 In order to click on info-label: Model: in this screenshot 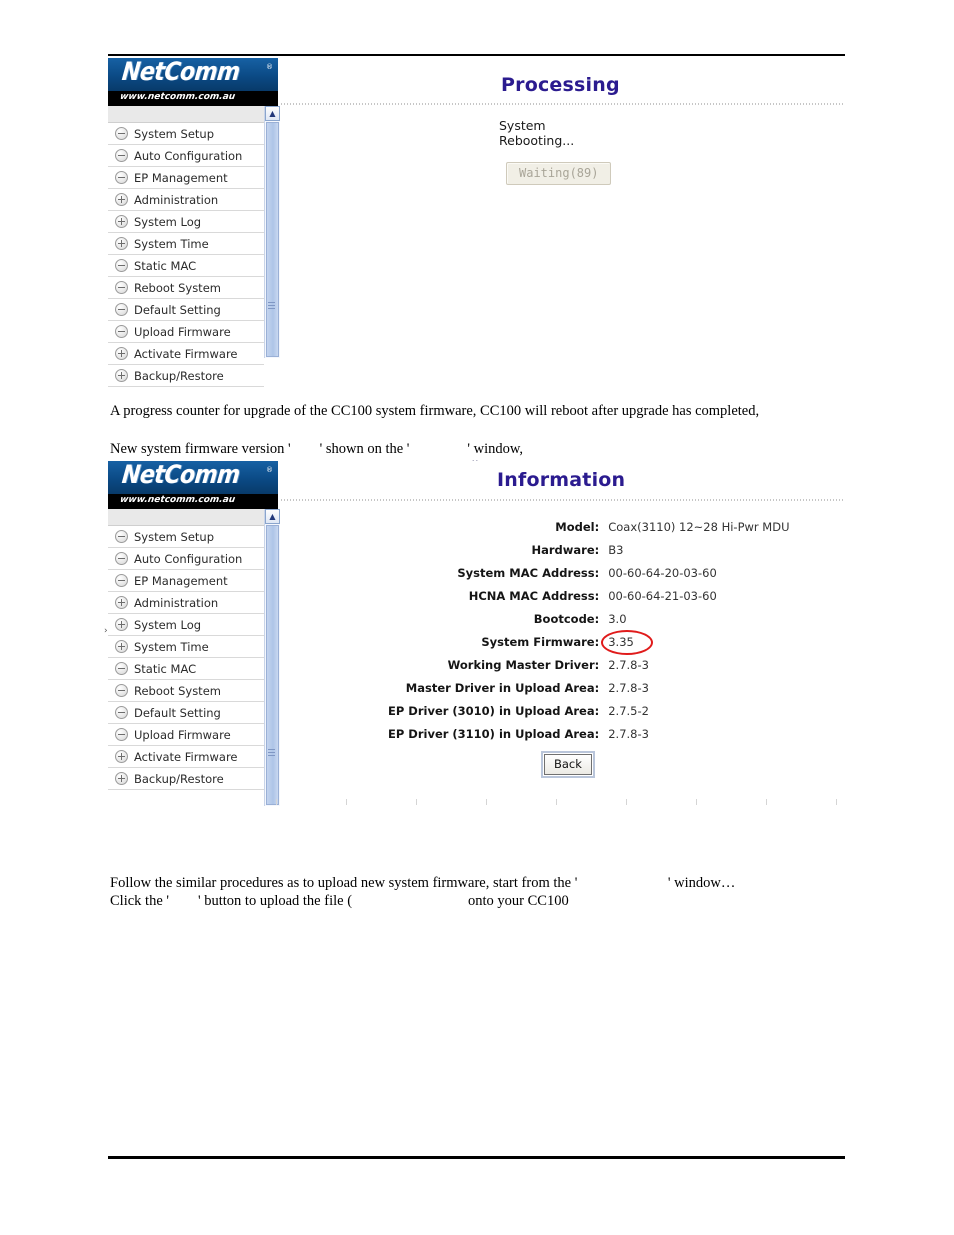, I will do `click(577, 526)`.